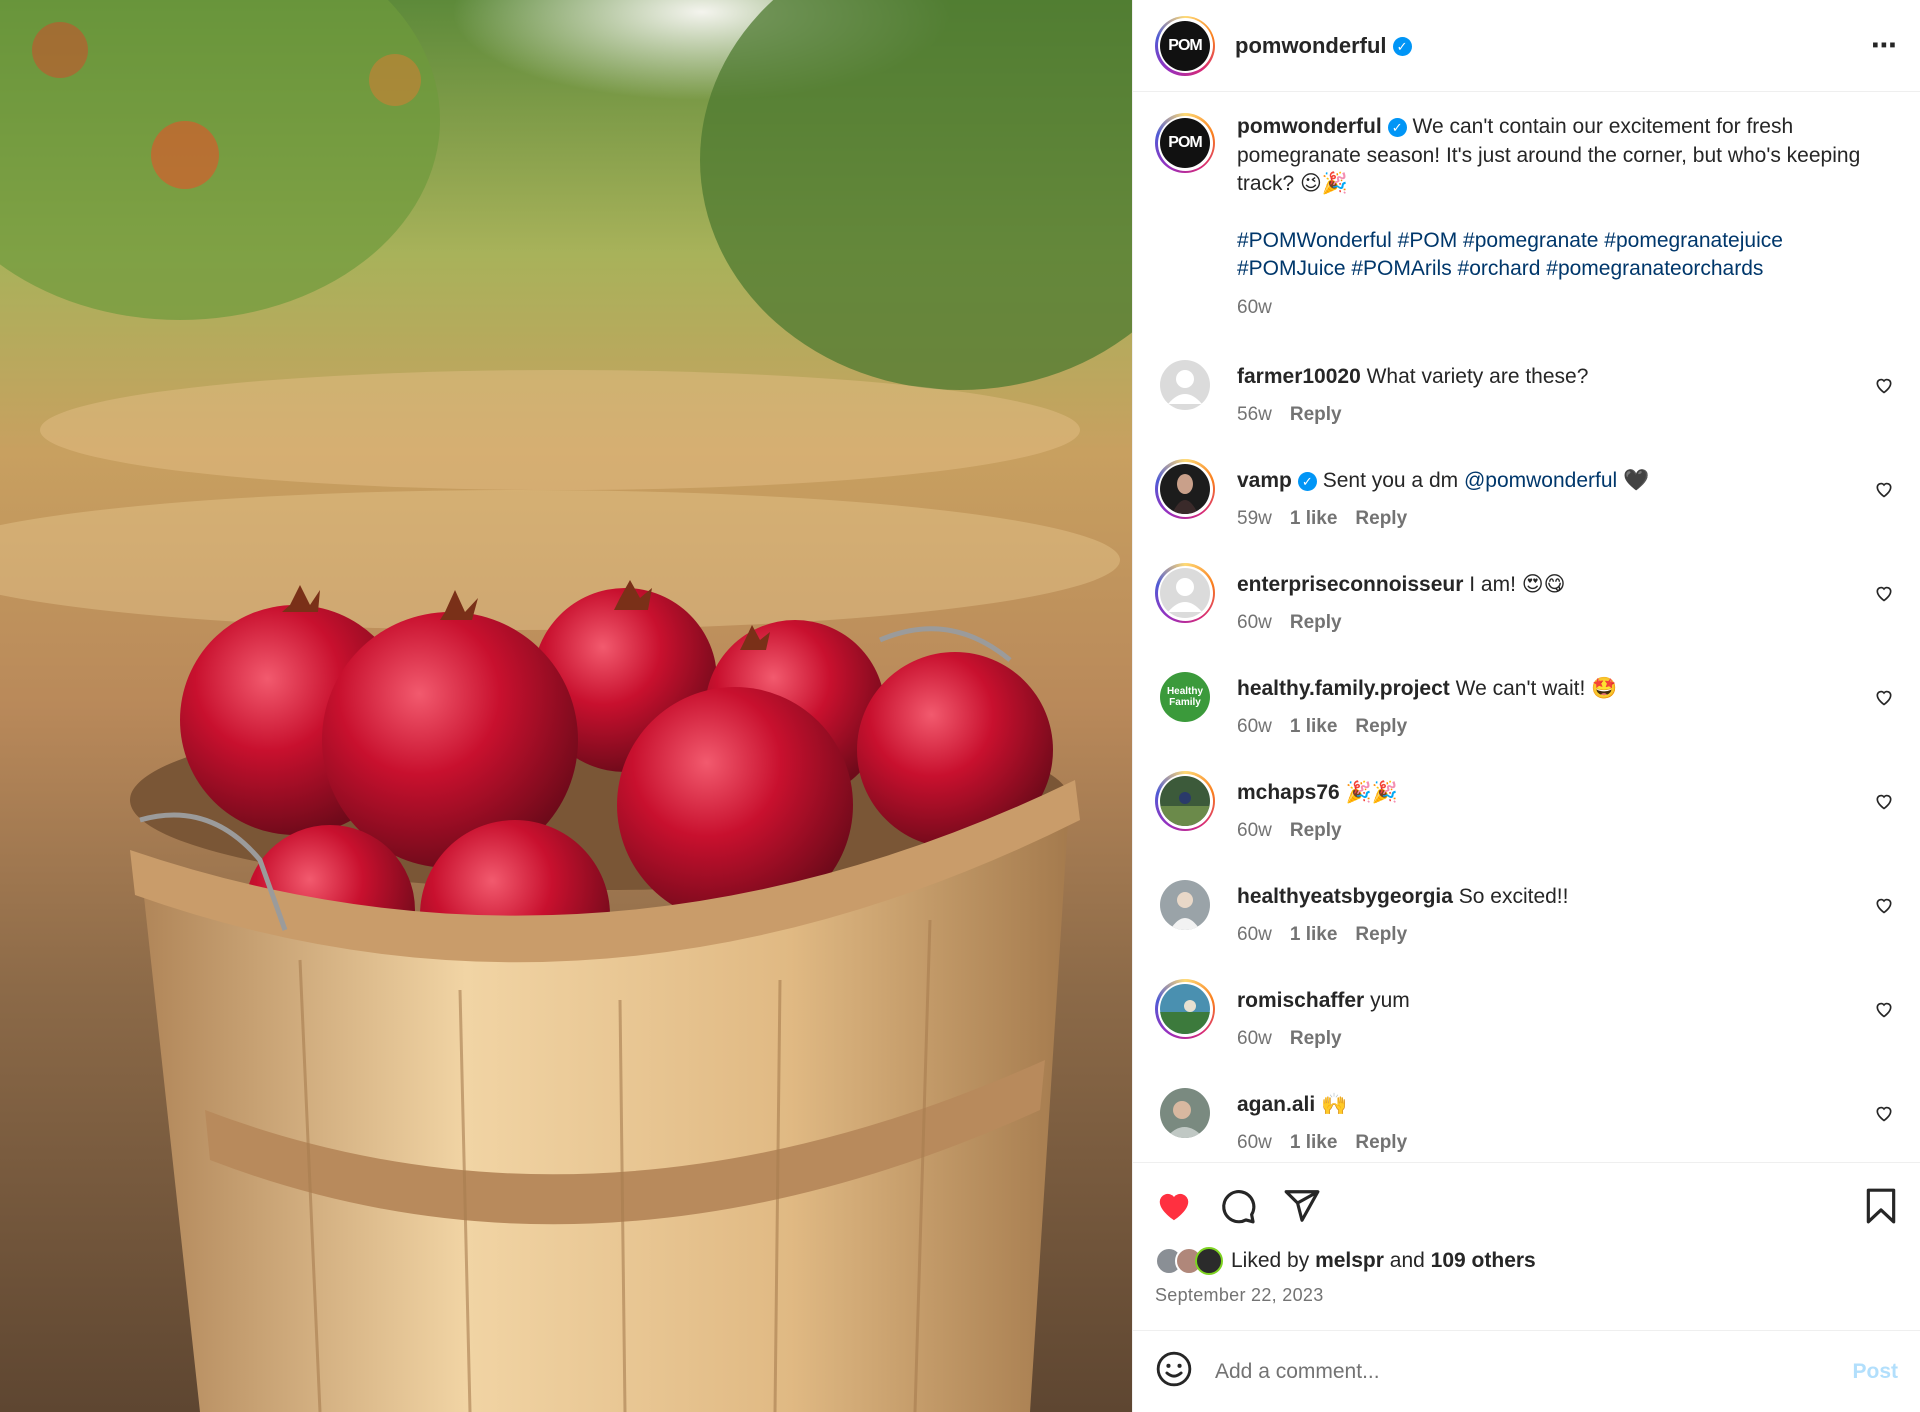 This screenshot has width=1920, height=1412. I want to click on post-header: POM pomwonderful ✓ ⋯, so click(1526, 46).